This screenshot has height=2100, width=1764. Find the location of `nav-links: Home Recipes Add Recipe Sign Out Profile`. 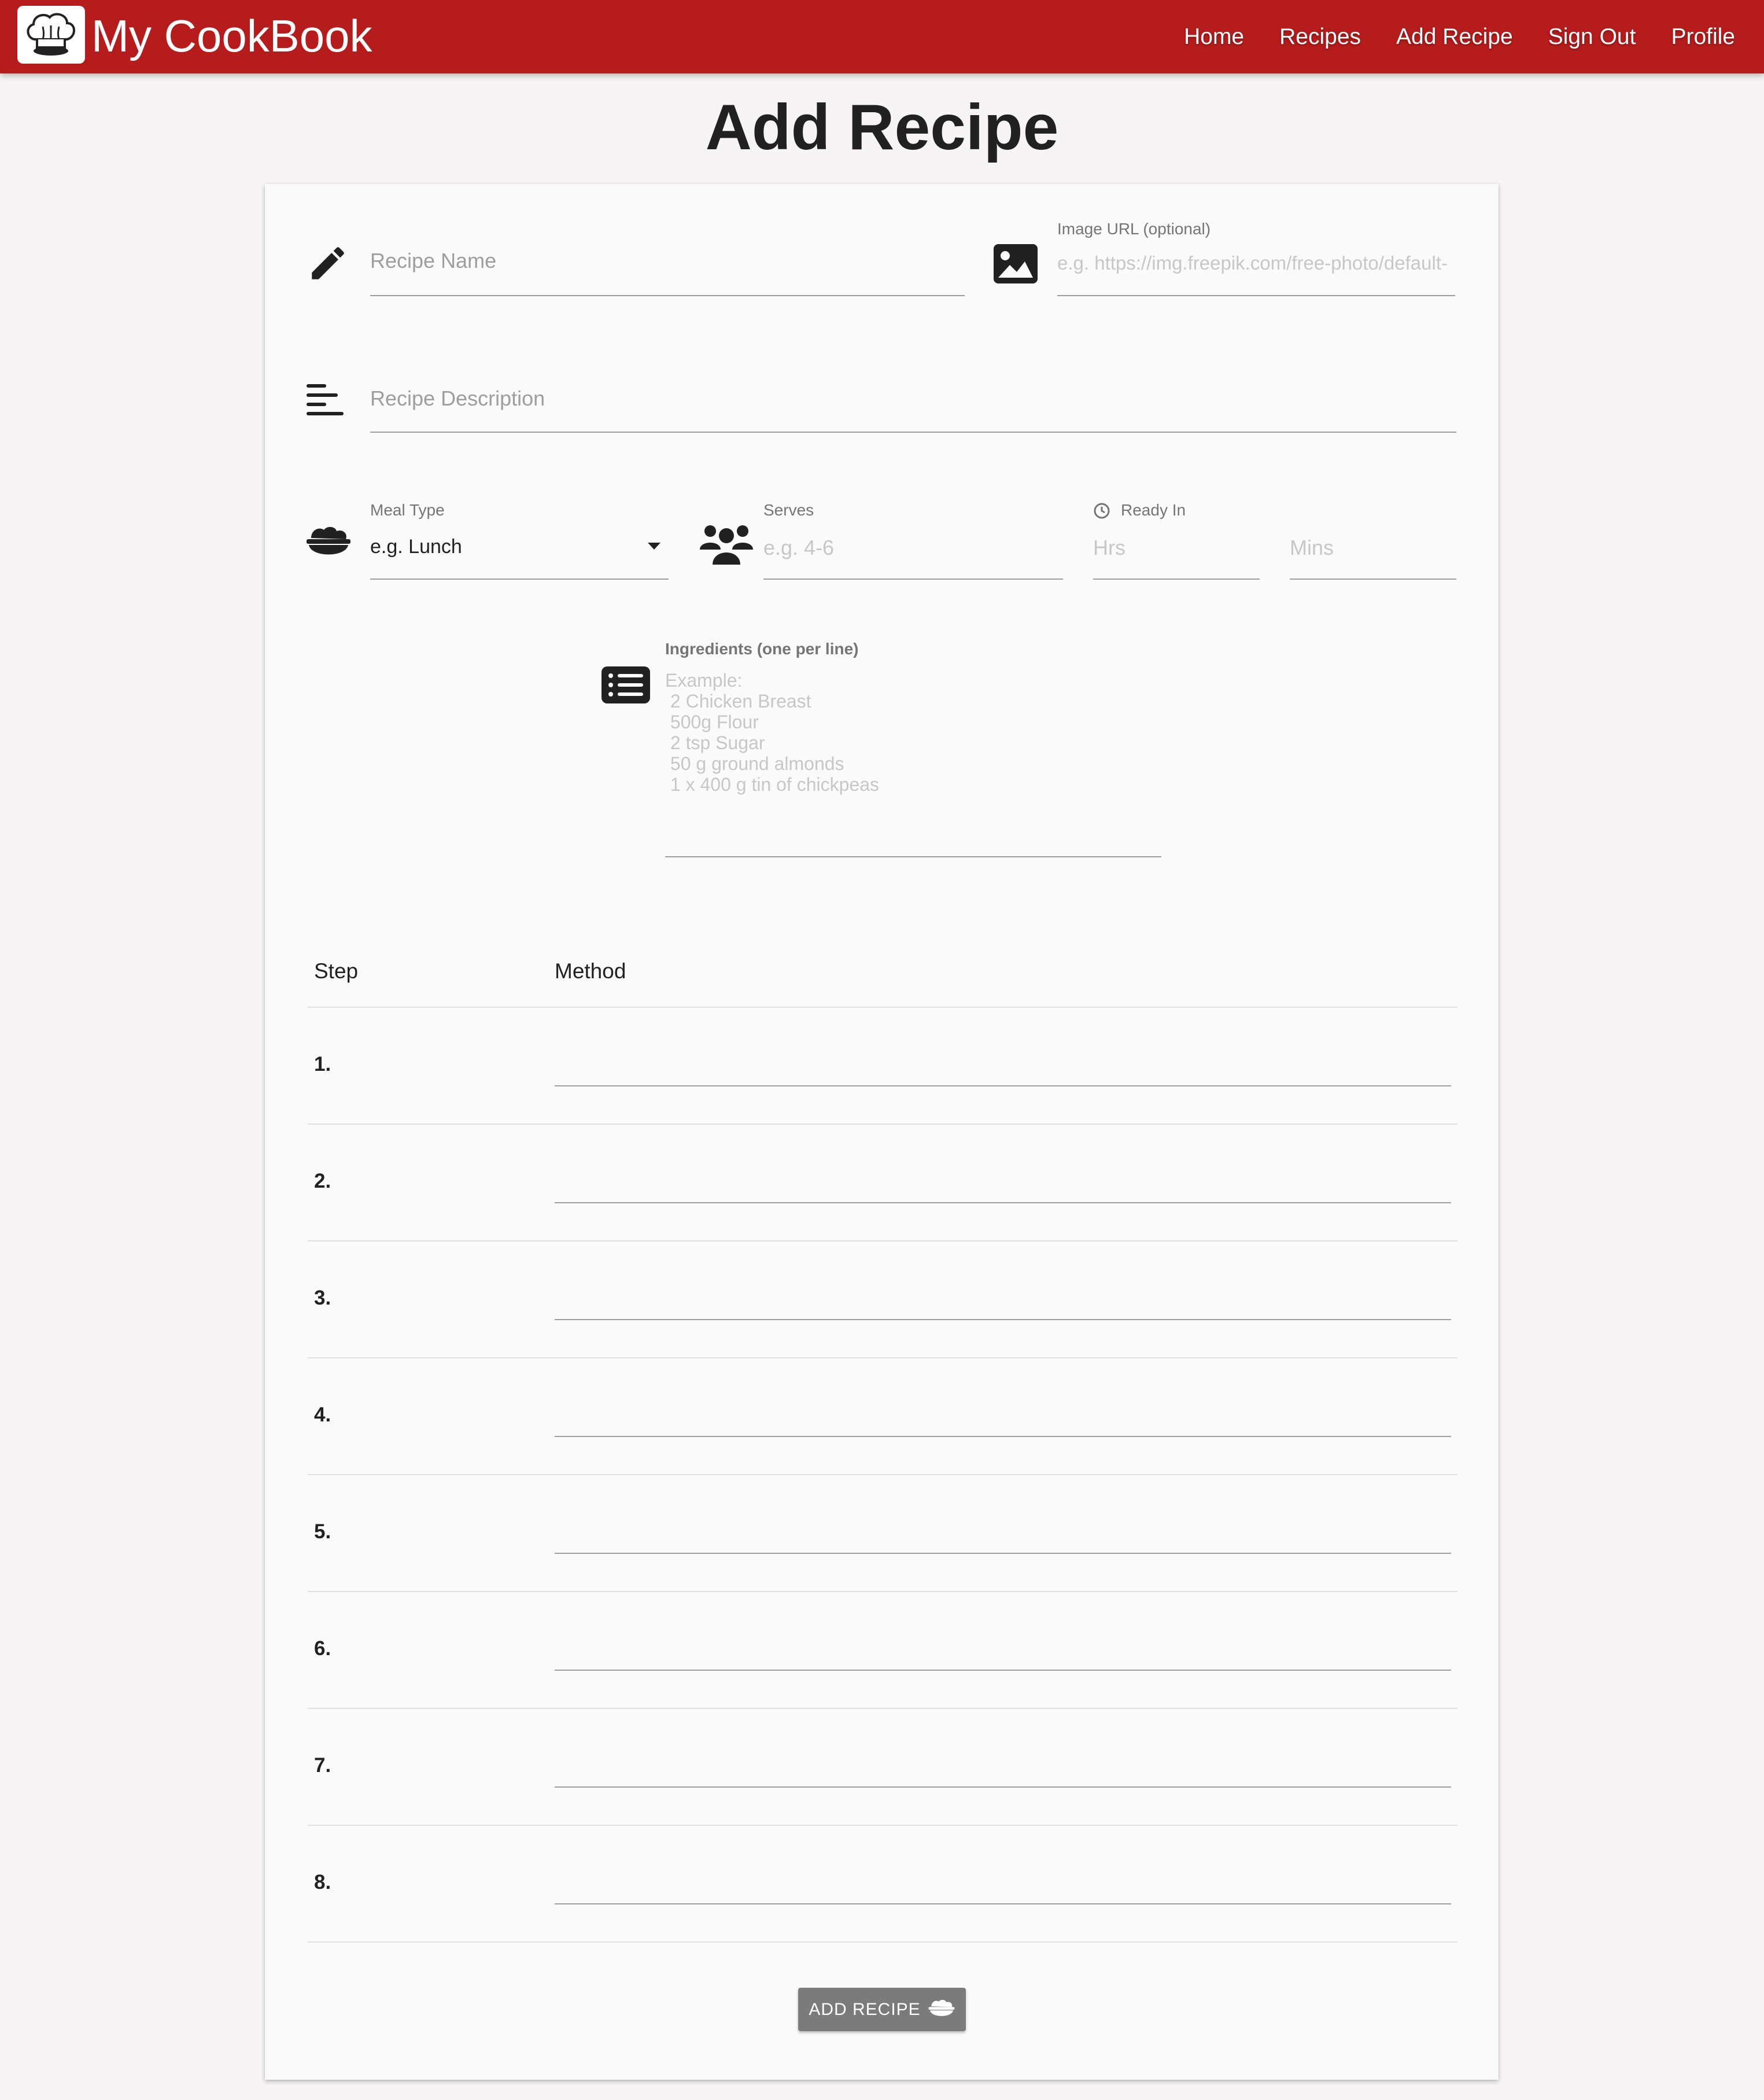

nav-links: Home Recipes Add Recipe Sign Out Profile is located at coordinates (1442, 36).